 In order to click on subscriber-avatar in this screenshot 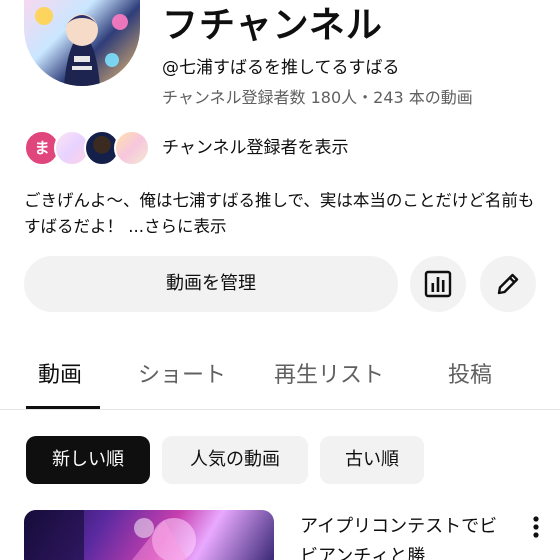, I will do `click(132, 148)`.